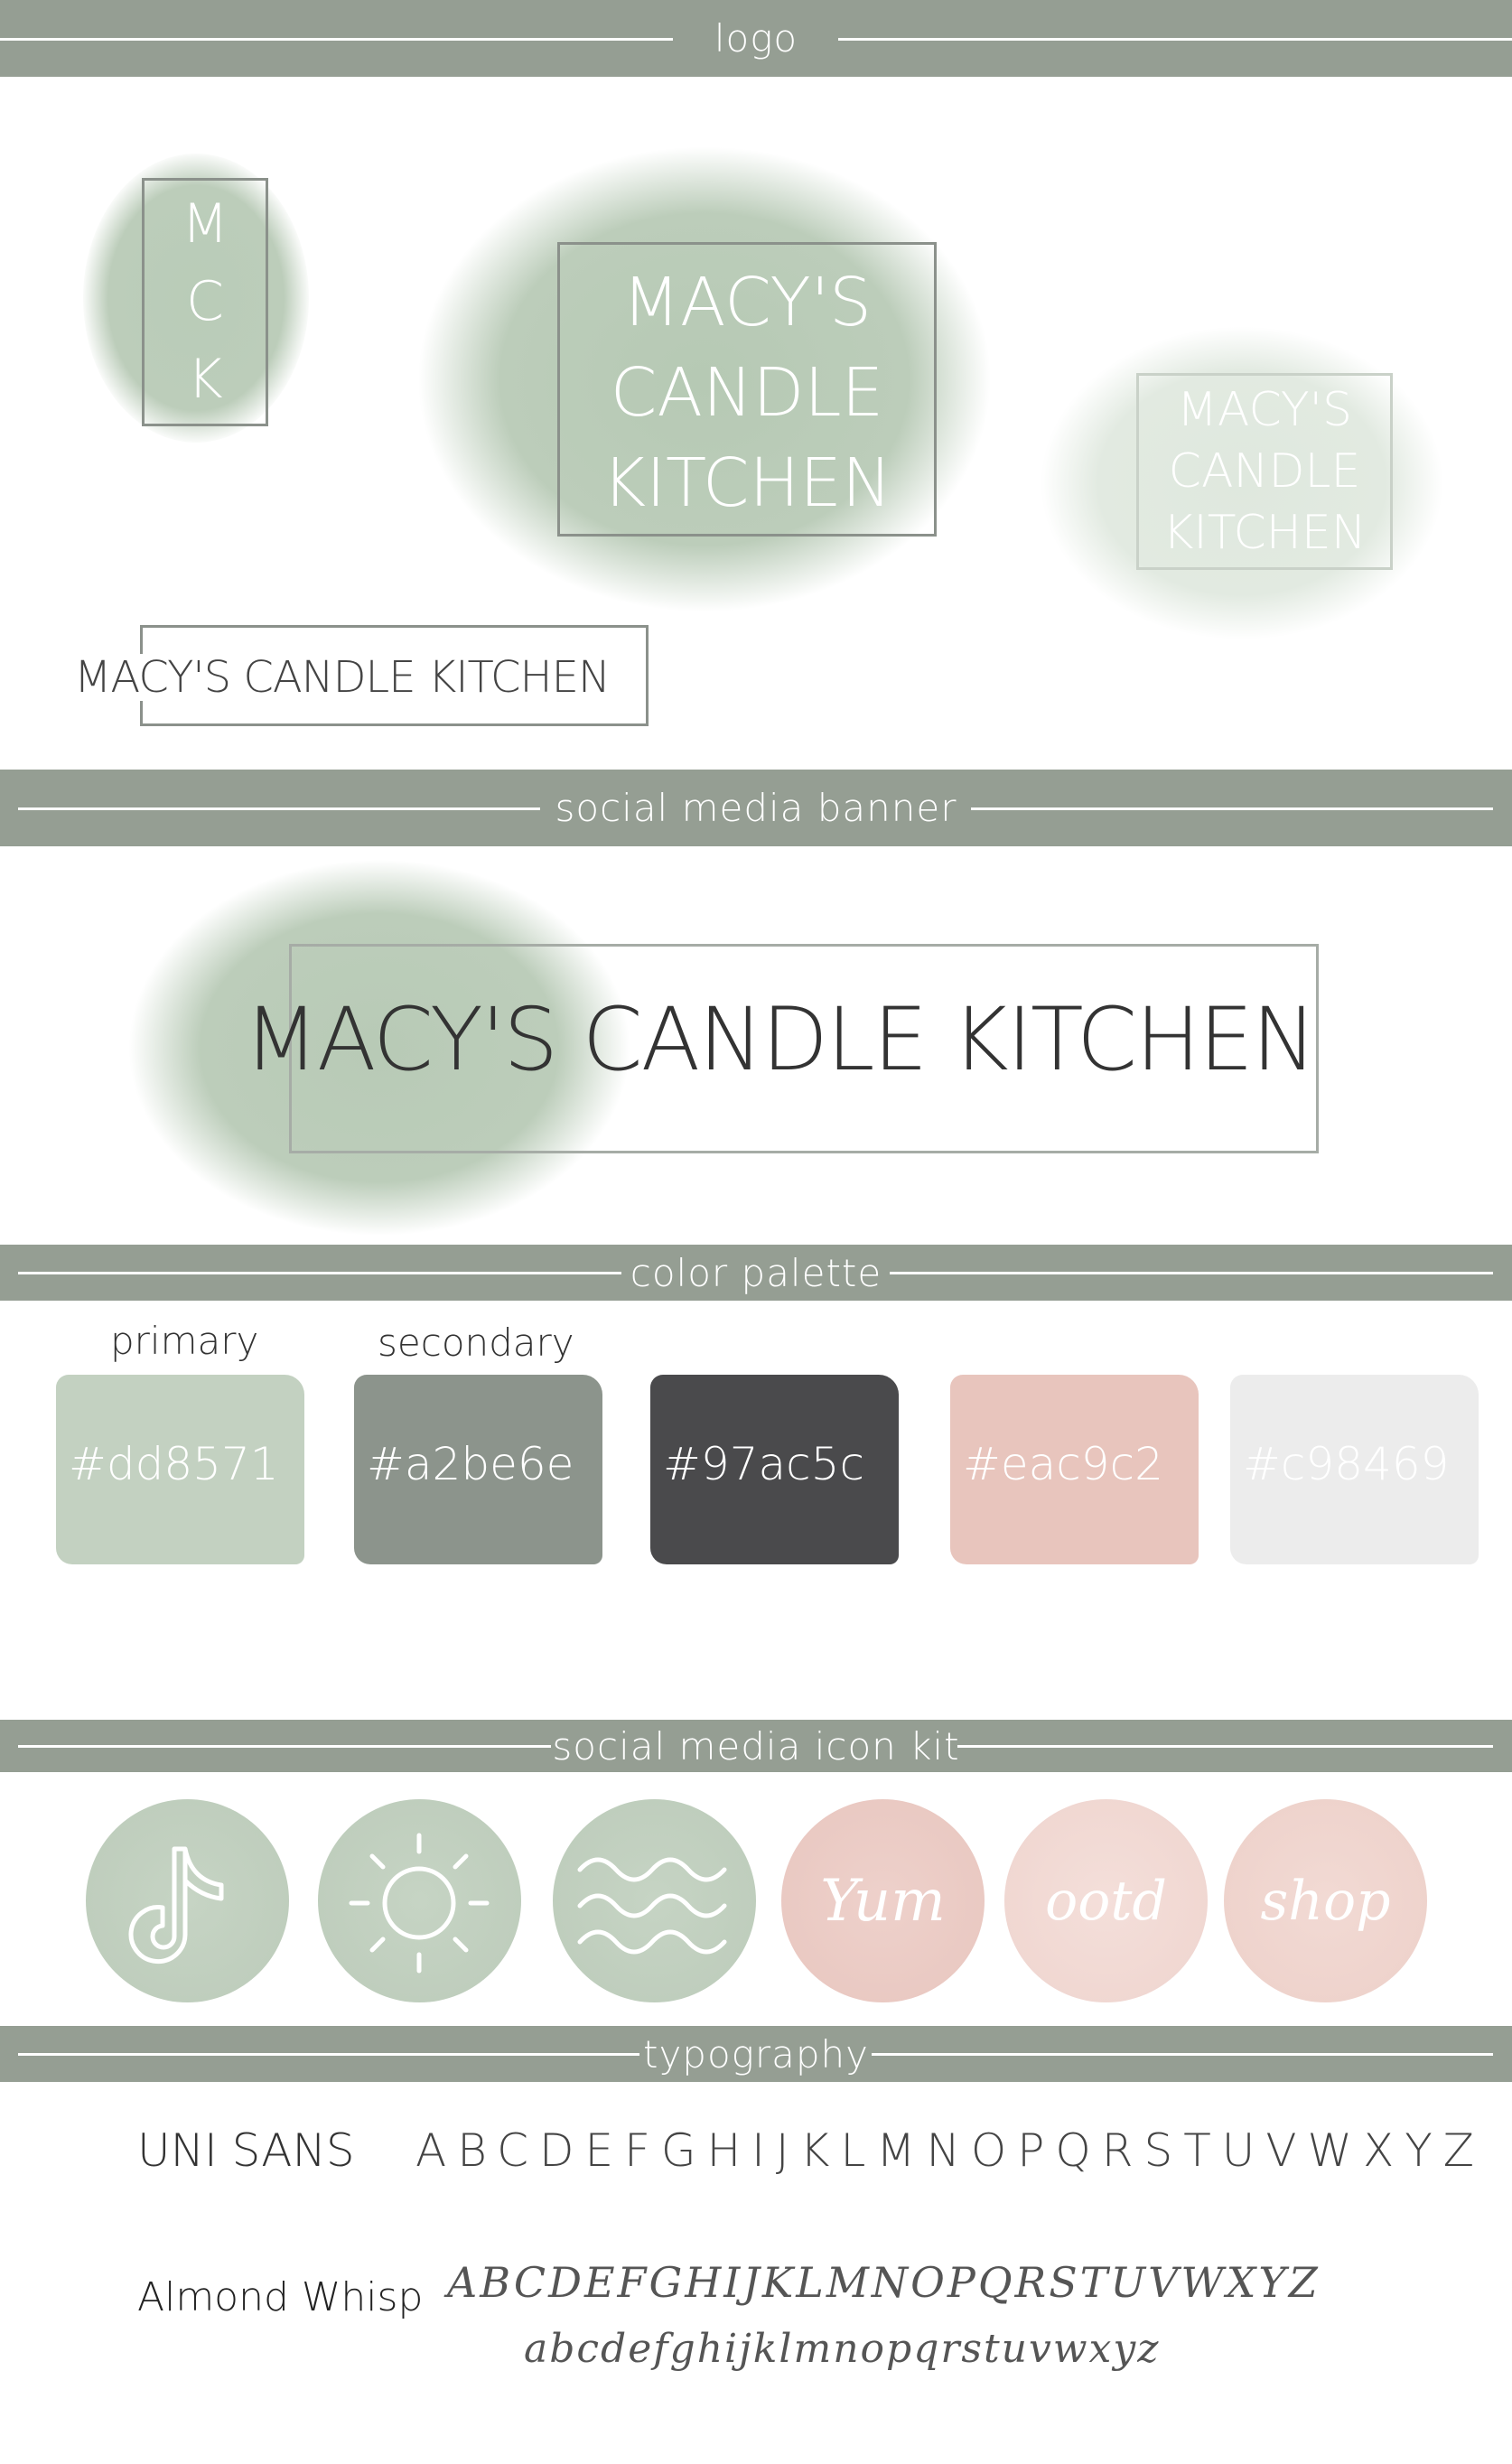 The width and height of the screenshot is (1512, 2464). I want to click on font2-name: Almond Whisp, so click(280, 2297).